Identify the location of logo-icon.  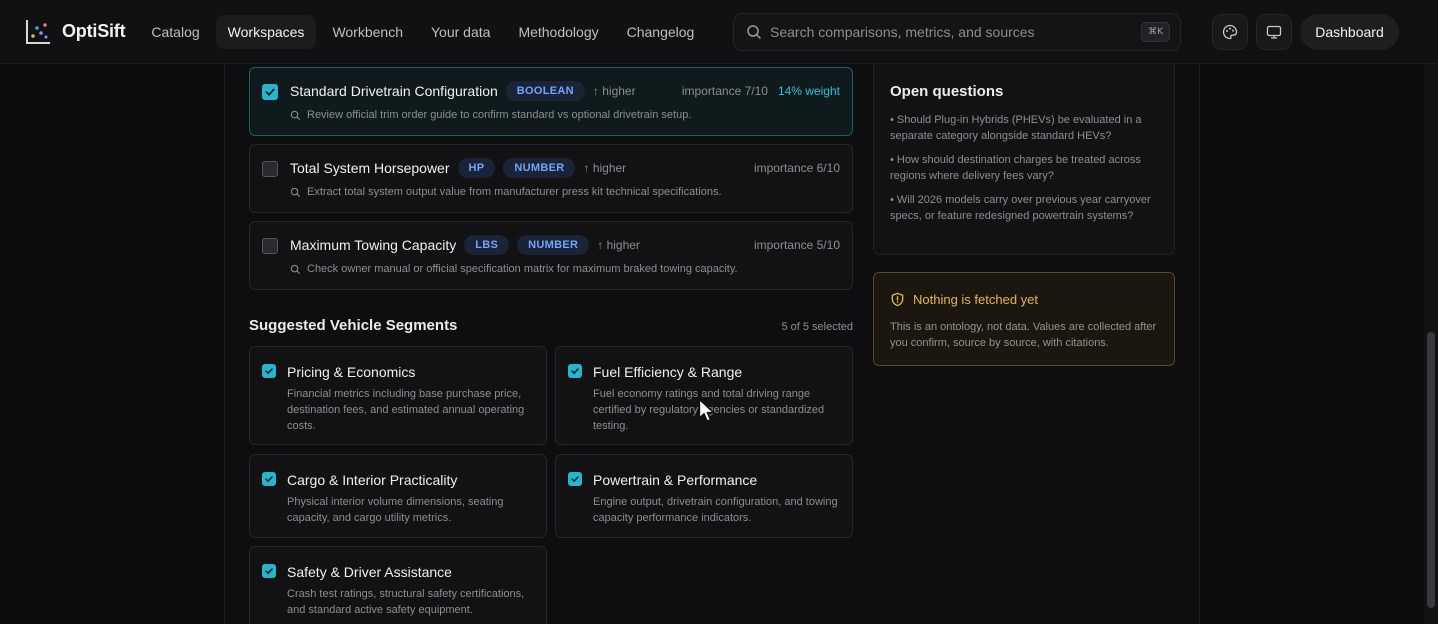
(38, 31).